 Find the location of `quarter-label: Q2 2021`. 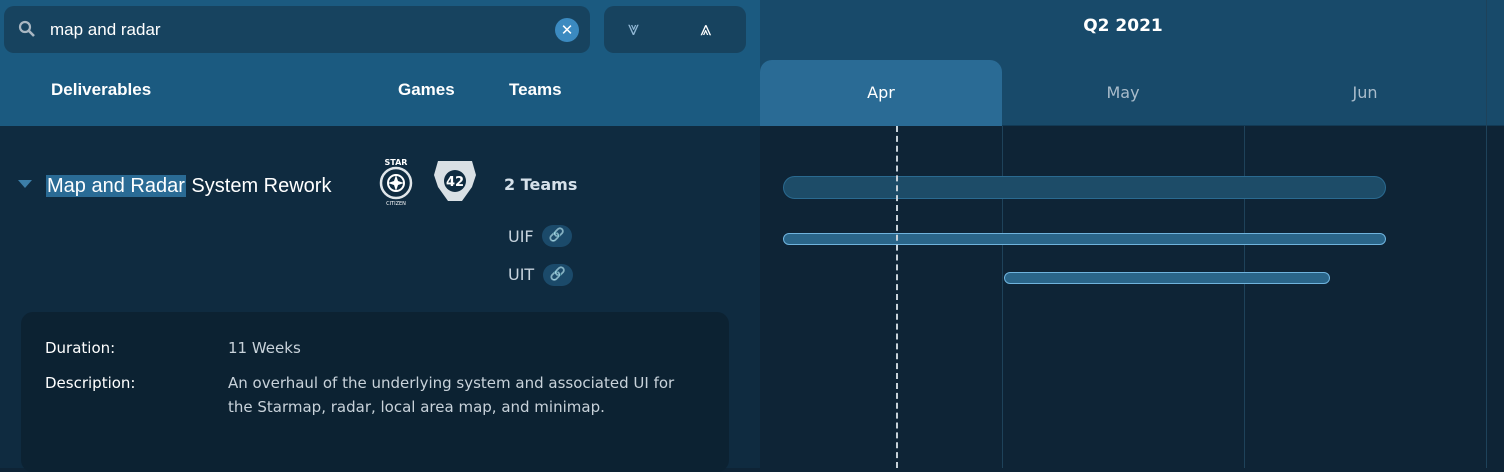

quarter-label: Q2 2021 is located at coordinates (1123, 26).